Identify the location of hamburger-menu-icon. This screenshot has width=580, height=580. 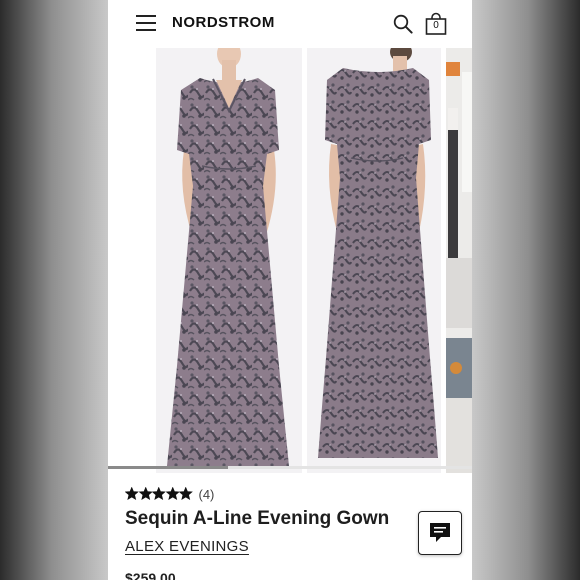
(146, 23).